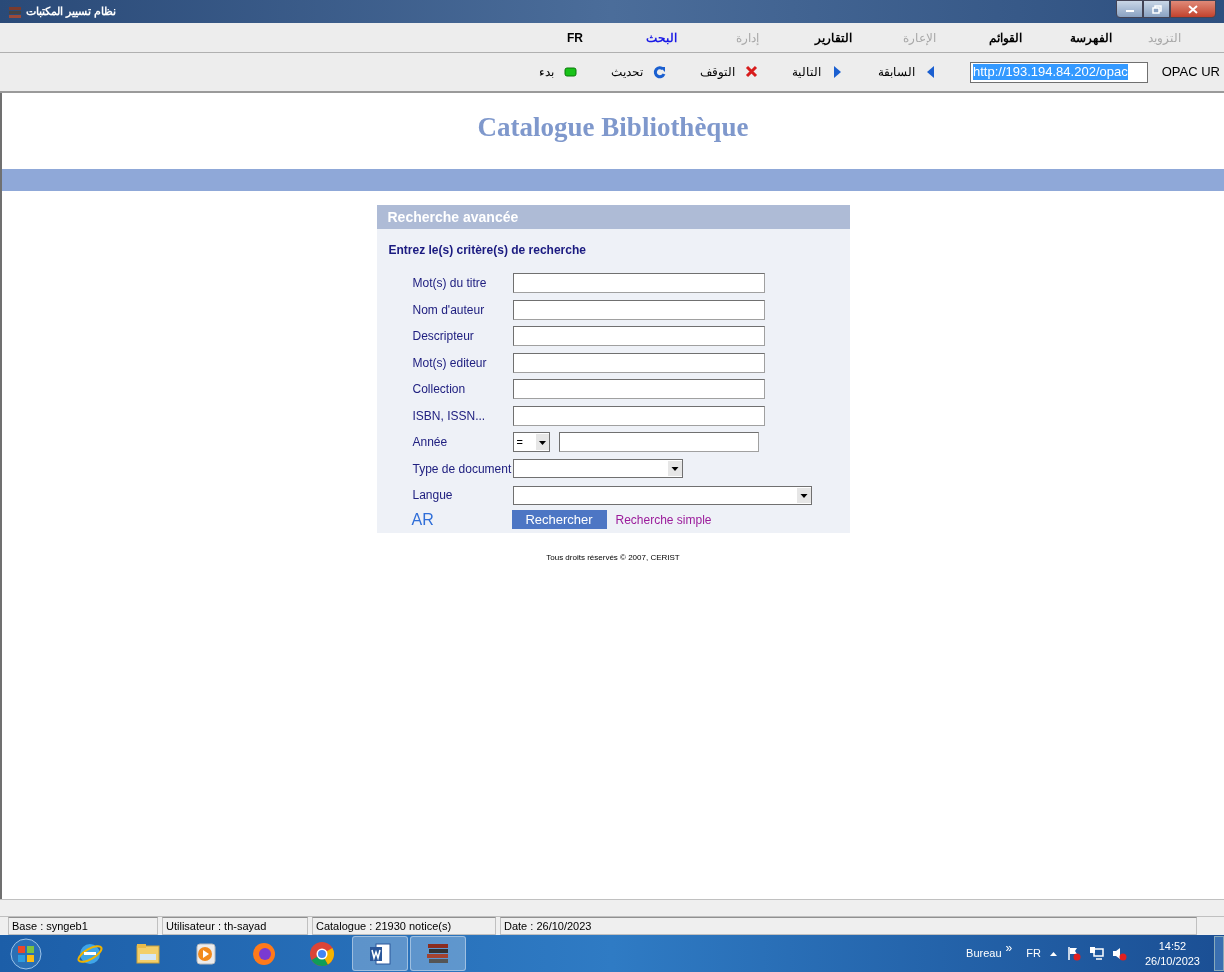 The width and height of the screenshot is (1224, 972). I want to click on flag-icon, so click(1073, 953).